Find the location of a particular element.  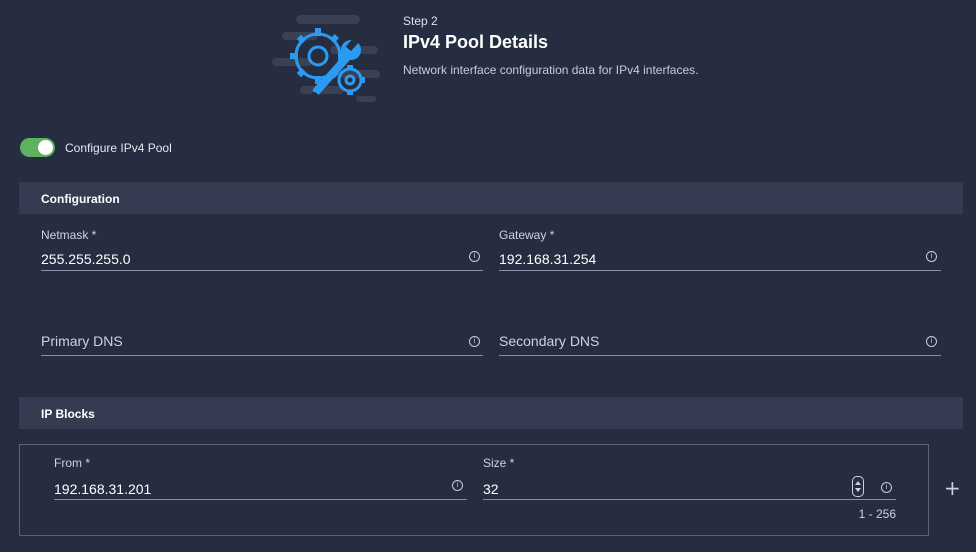

size-underline is located at coordinates (689, 499).